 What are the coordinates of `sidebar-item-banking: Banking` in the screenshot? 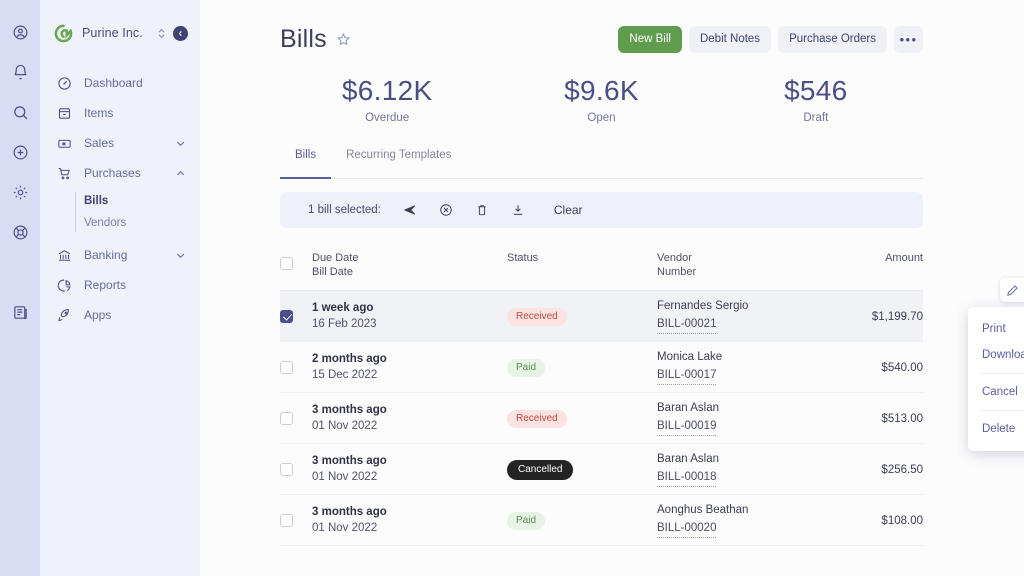 It's located at (120, 255).